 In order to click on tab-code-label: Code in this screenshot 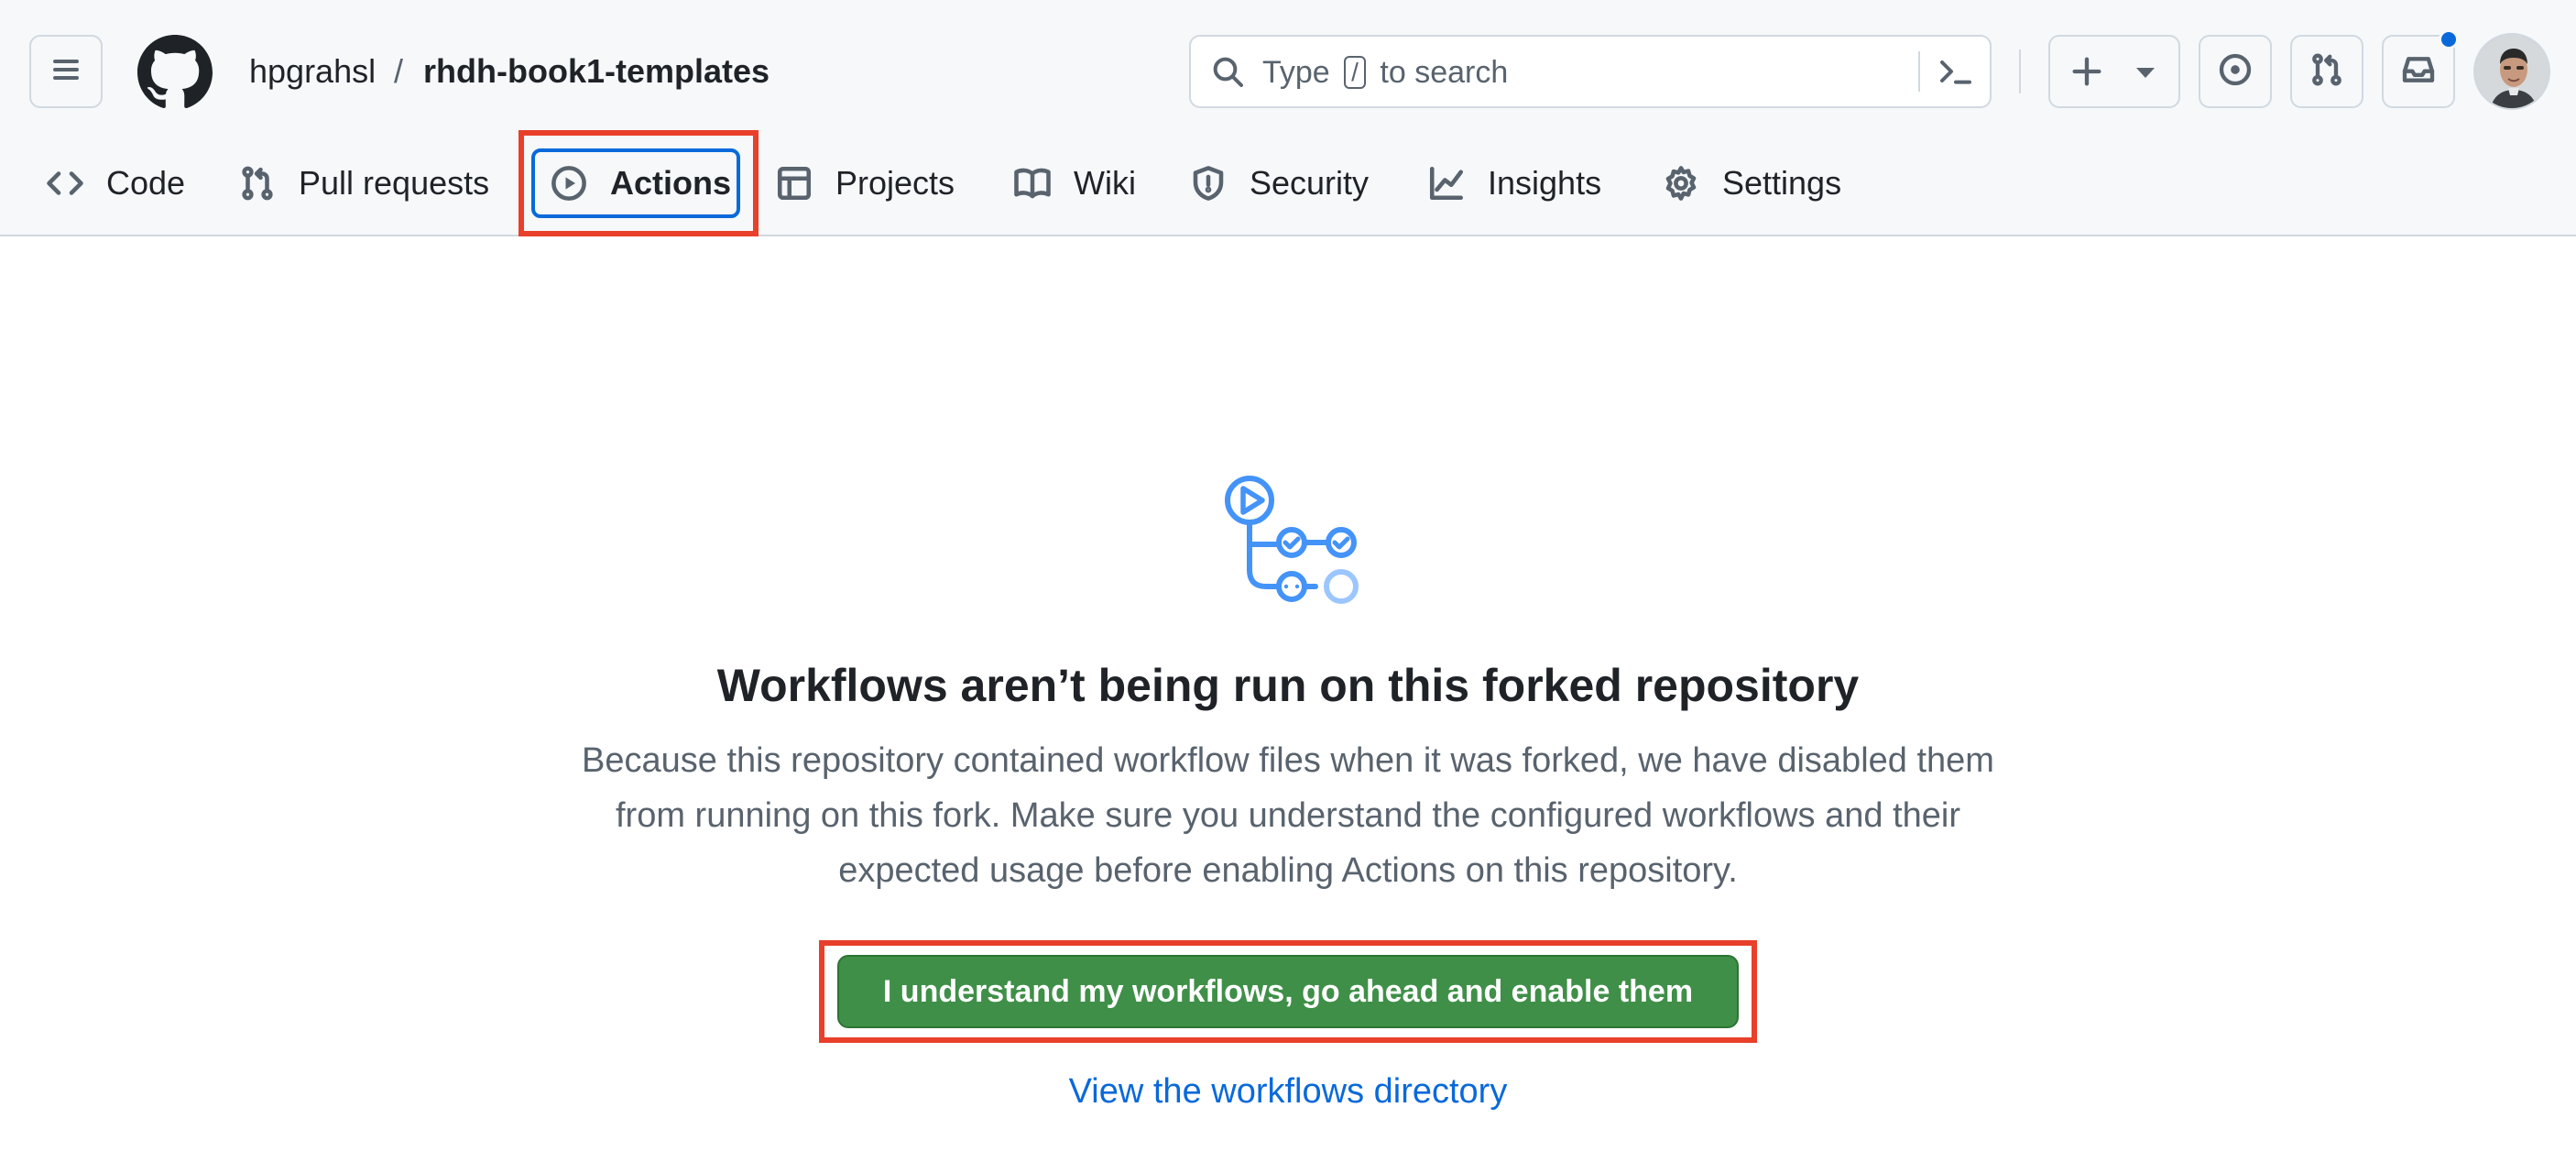, I will do `click(146, 183)`.